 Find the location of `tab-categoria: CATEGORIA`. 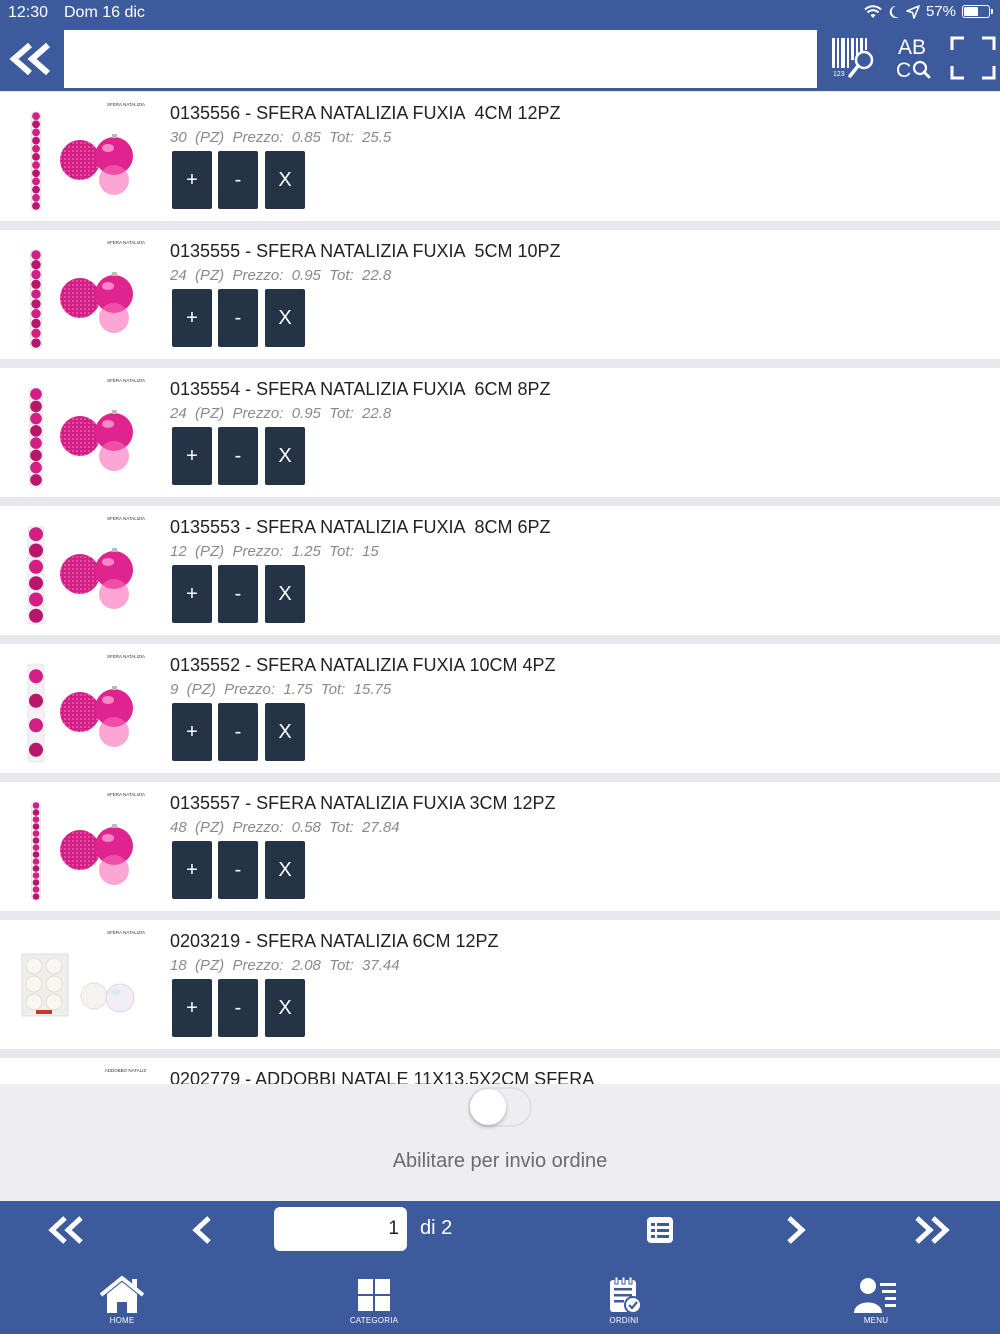

tab-categoria: CATEGORIA is located at coordinates (374, 1304).